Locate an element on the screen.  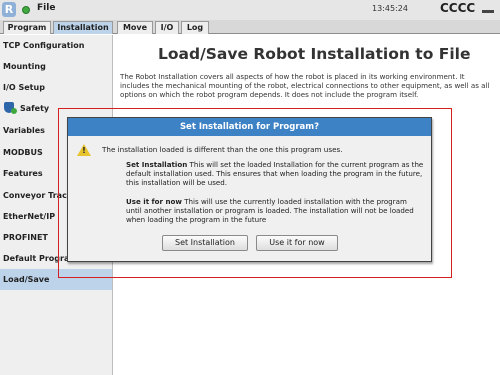
tab-program: Program is located at coordinates (27, 27).